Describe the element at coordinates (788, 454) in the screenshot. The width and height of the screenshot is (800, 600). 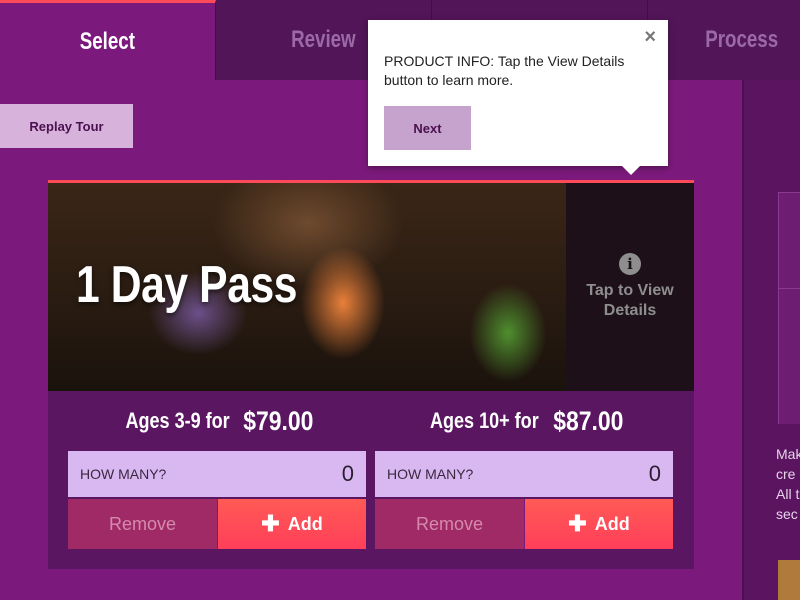
I see `summary-text-line: Mak` at that location.